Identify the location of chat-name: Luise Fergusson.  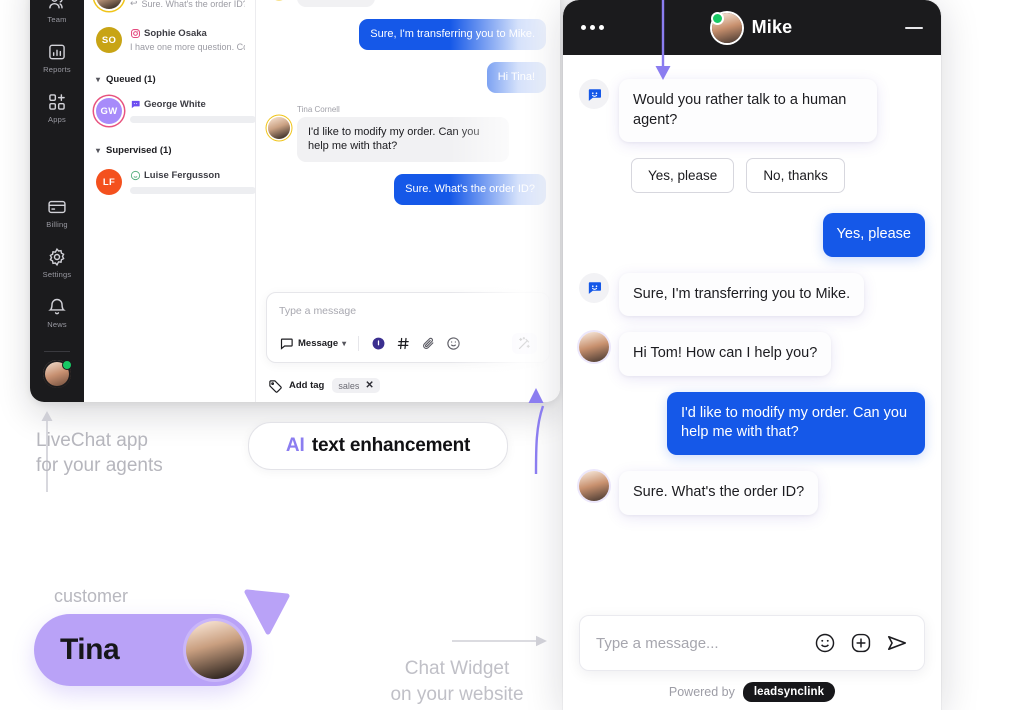
(182, 175).